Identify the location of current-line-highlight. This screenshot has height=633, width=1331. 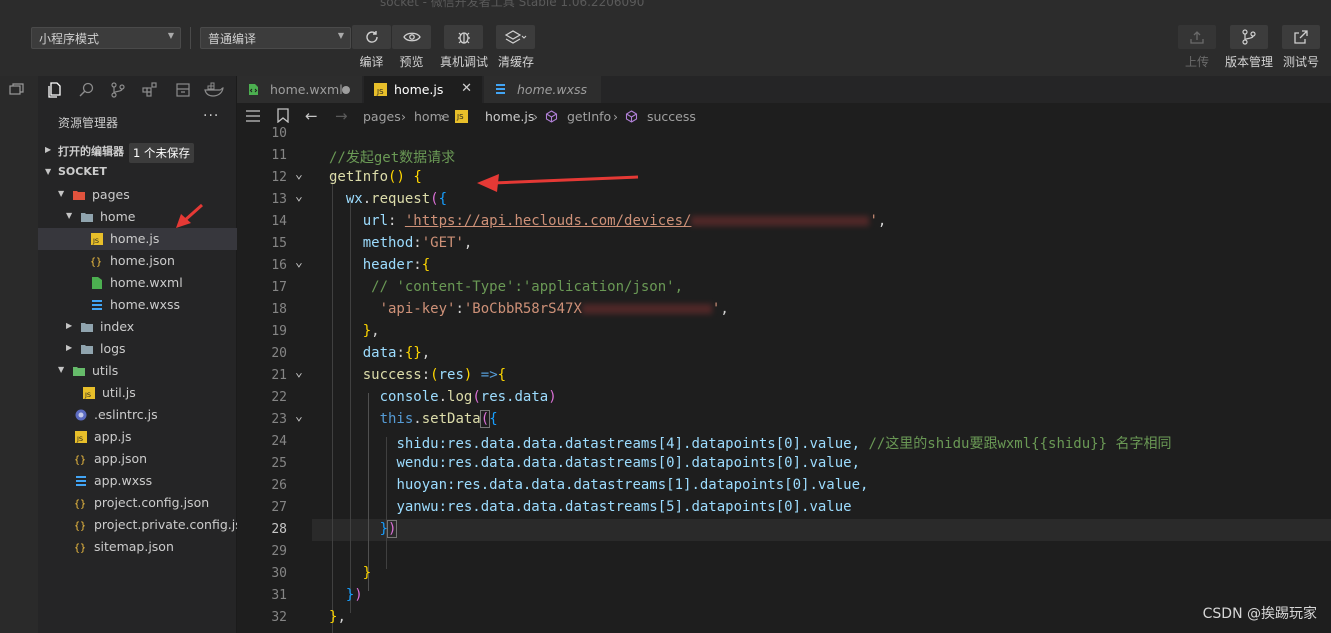
(821, 530).